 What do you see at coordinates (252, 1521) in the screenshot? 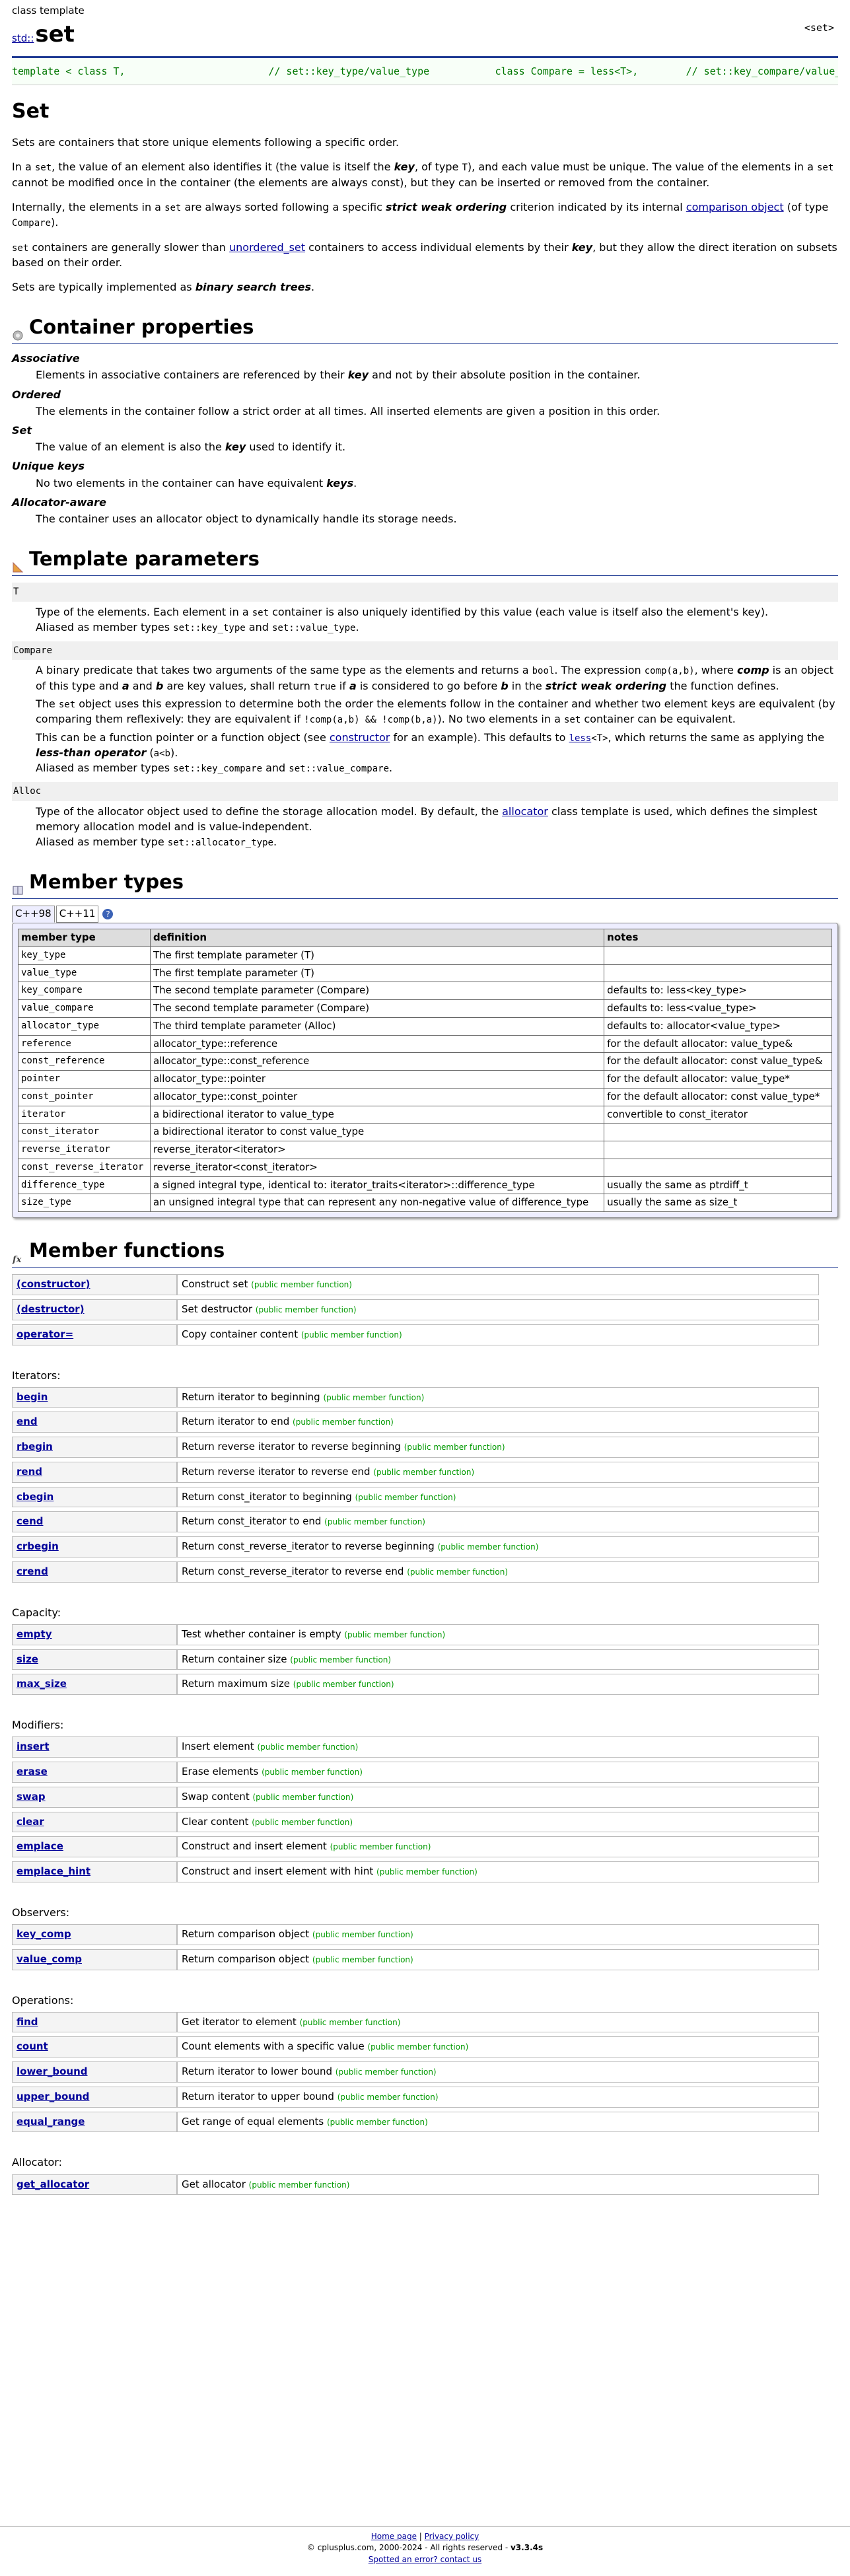
I see `function-description: Return const_iterator to end` at bounding box center [252, 1521].